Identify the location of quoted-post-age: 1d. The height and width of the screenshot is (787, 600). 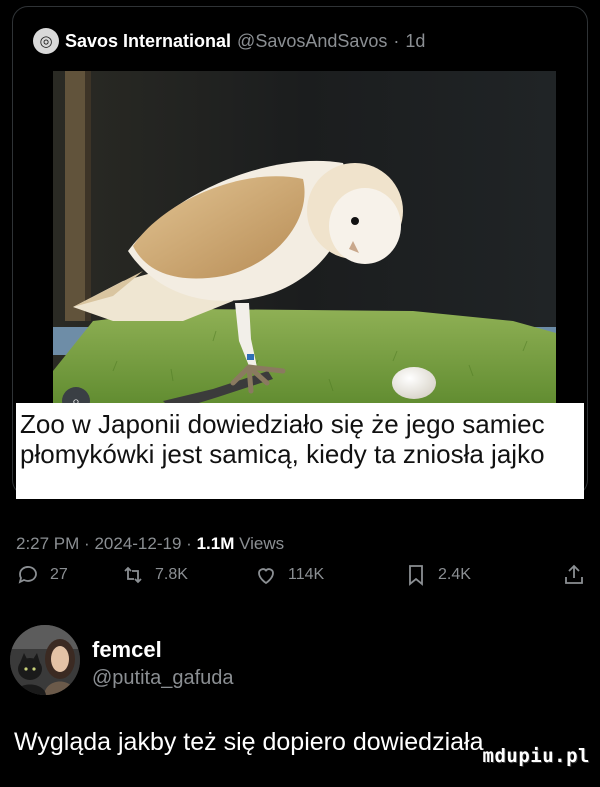
(415, 41).